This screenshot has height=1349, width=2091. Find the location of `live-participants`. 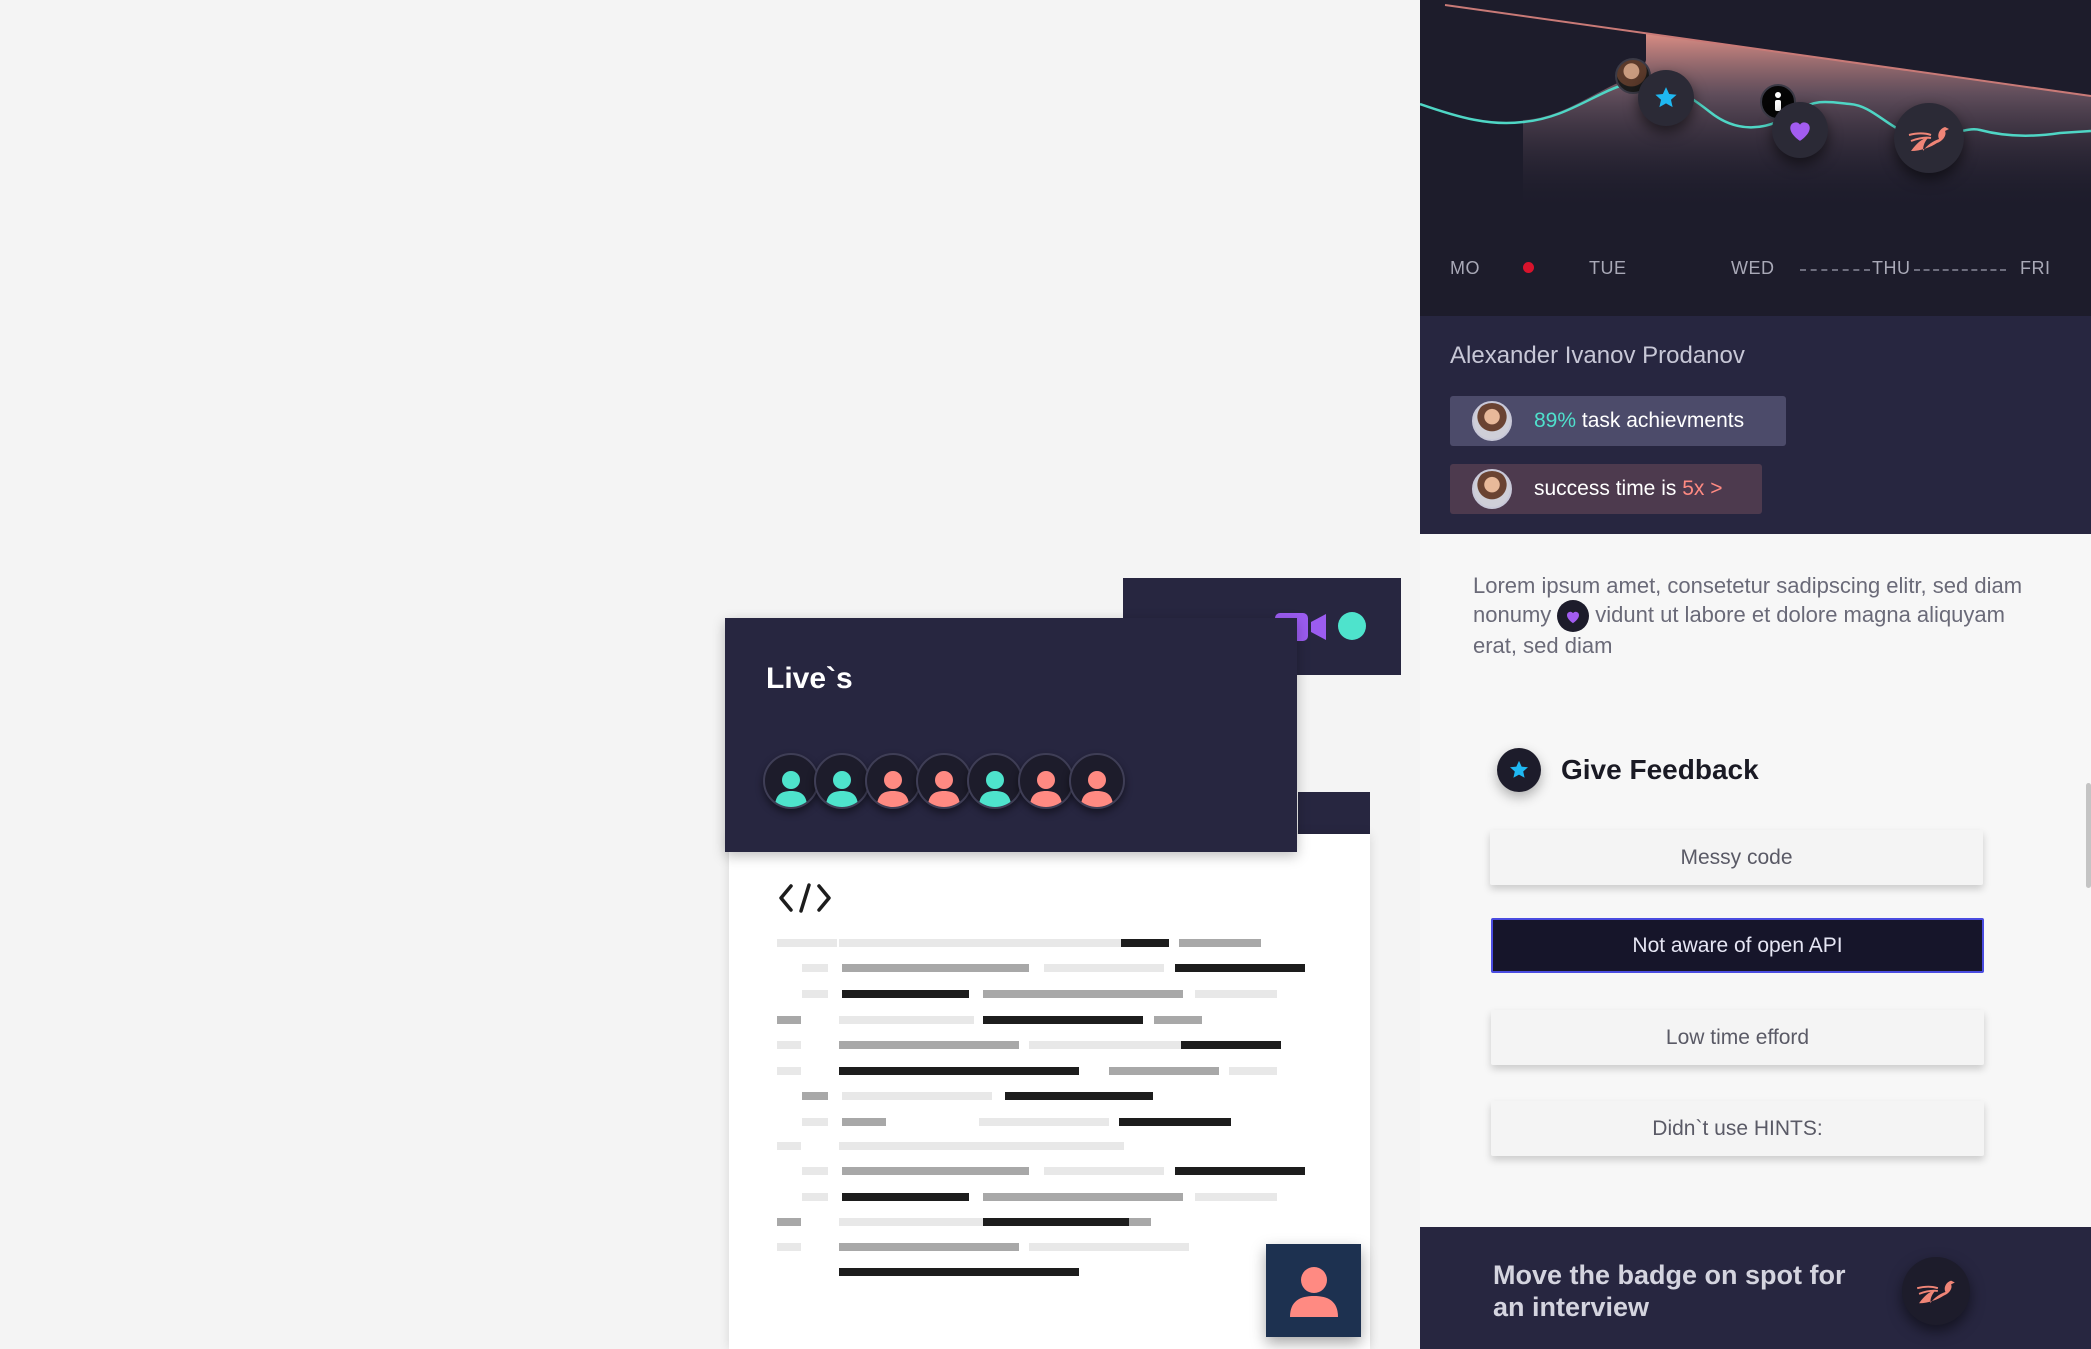

live-participants is located at coordinates (944, 781).